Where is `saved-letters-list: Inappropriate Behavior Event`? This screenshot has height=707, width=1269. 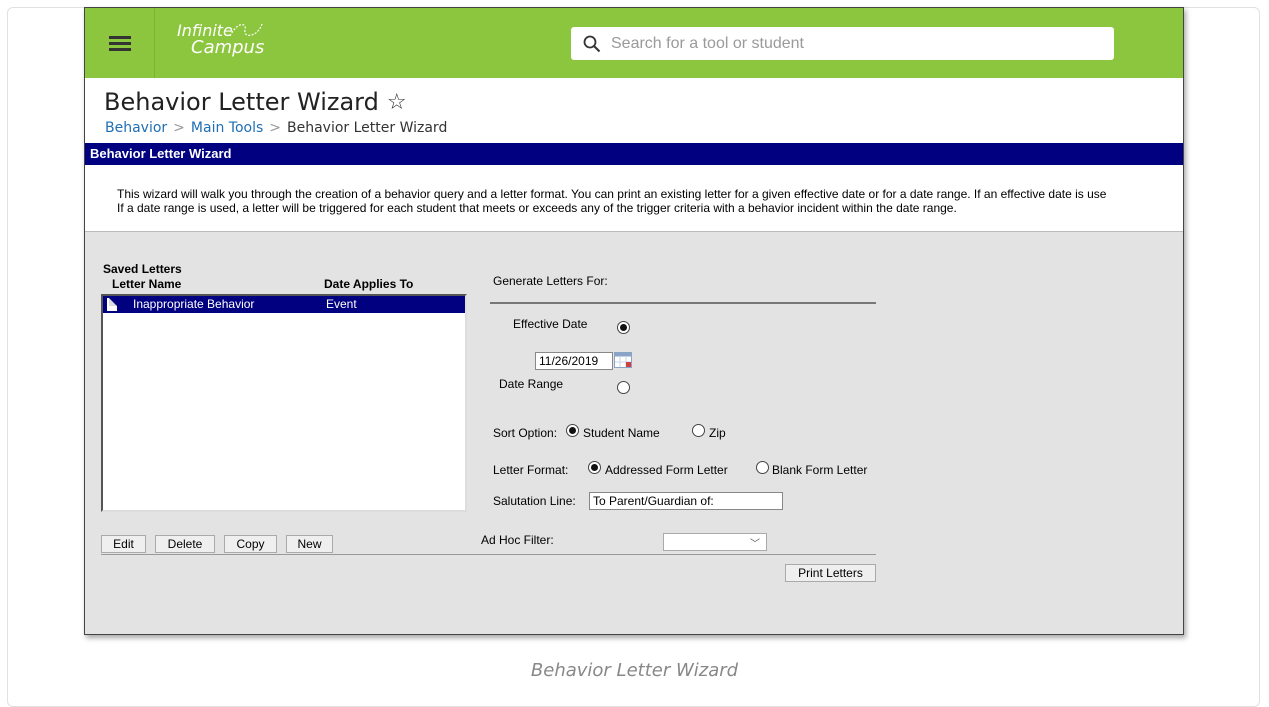
saved-letters-list: Inappropriate Behavior Event is located at coordinates (284, 403).